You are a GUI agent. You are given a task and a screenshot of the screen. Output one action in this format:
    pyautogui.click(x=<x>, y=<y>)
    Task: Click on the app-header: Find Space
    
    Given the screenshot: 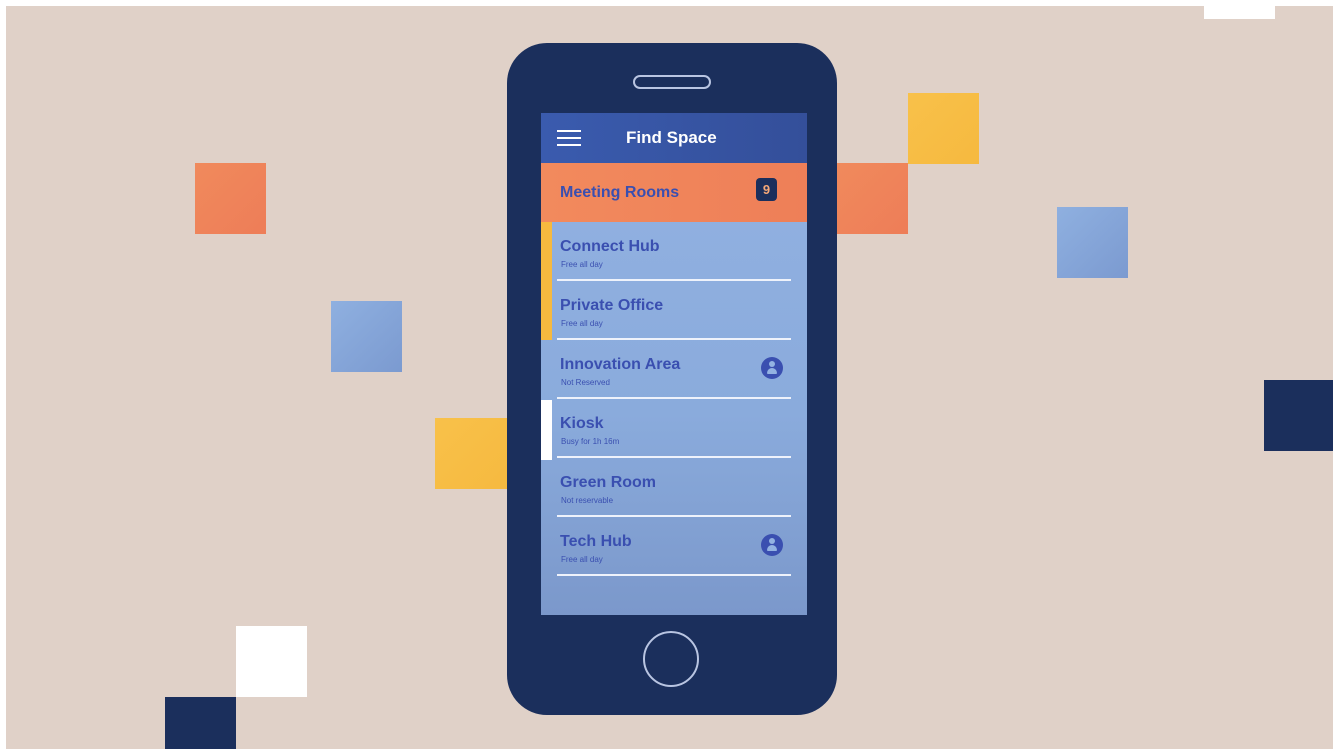 What is the action you would take?
    pyautogui.click(x=674, y=138)
    